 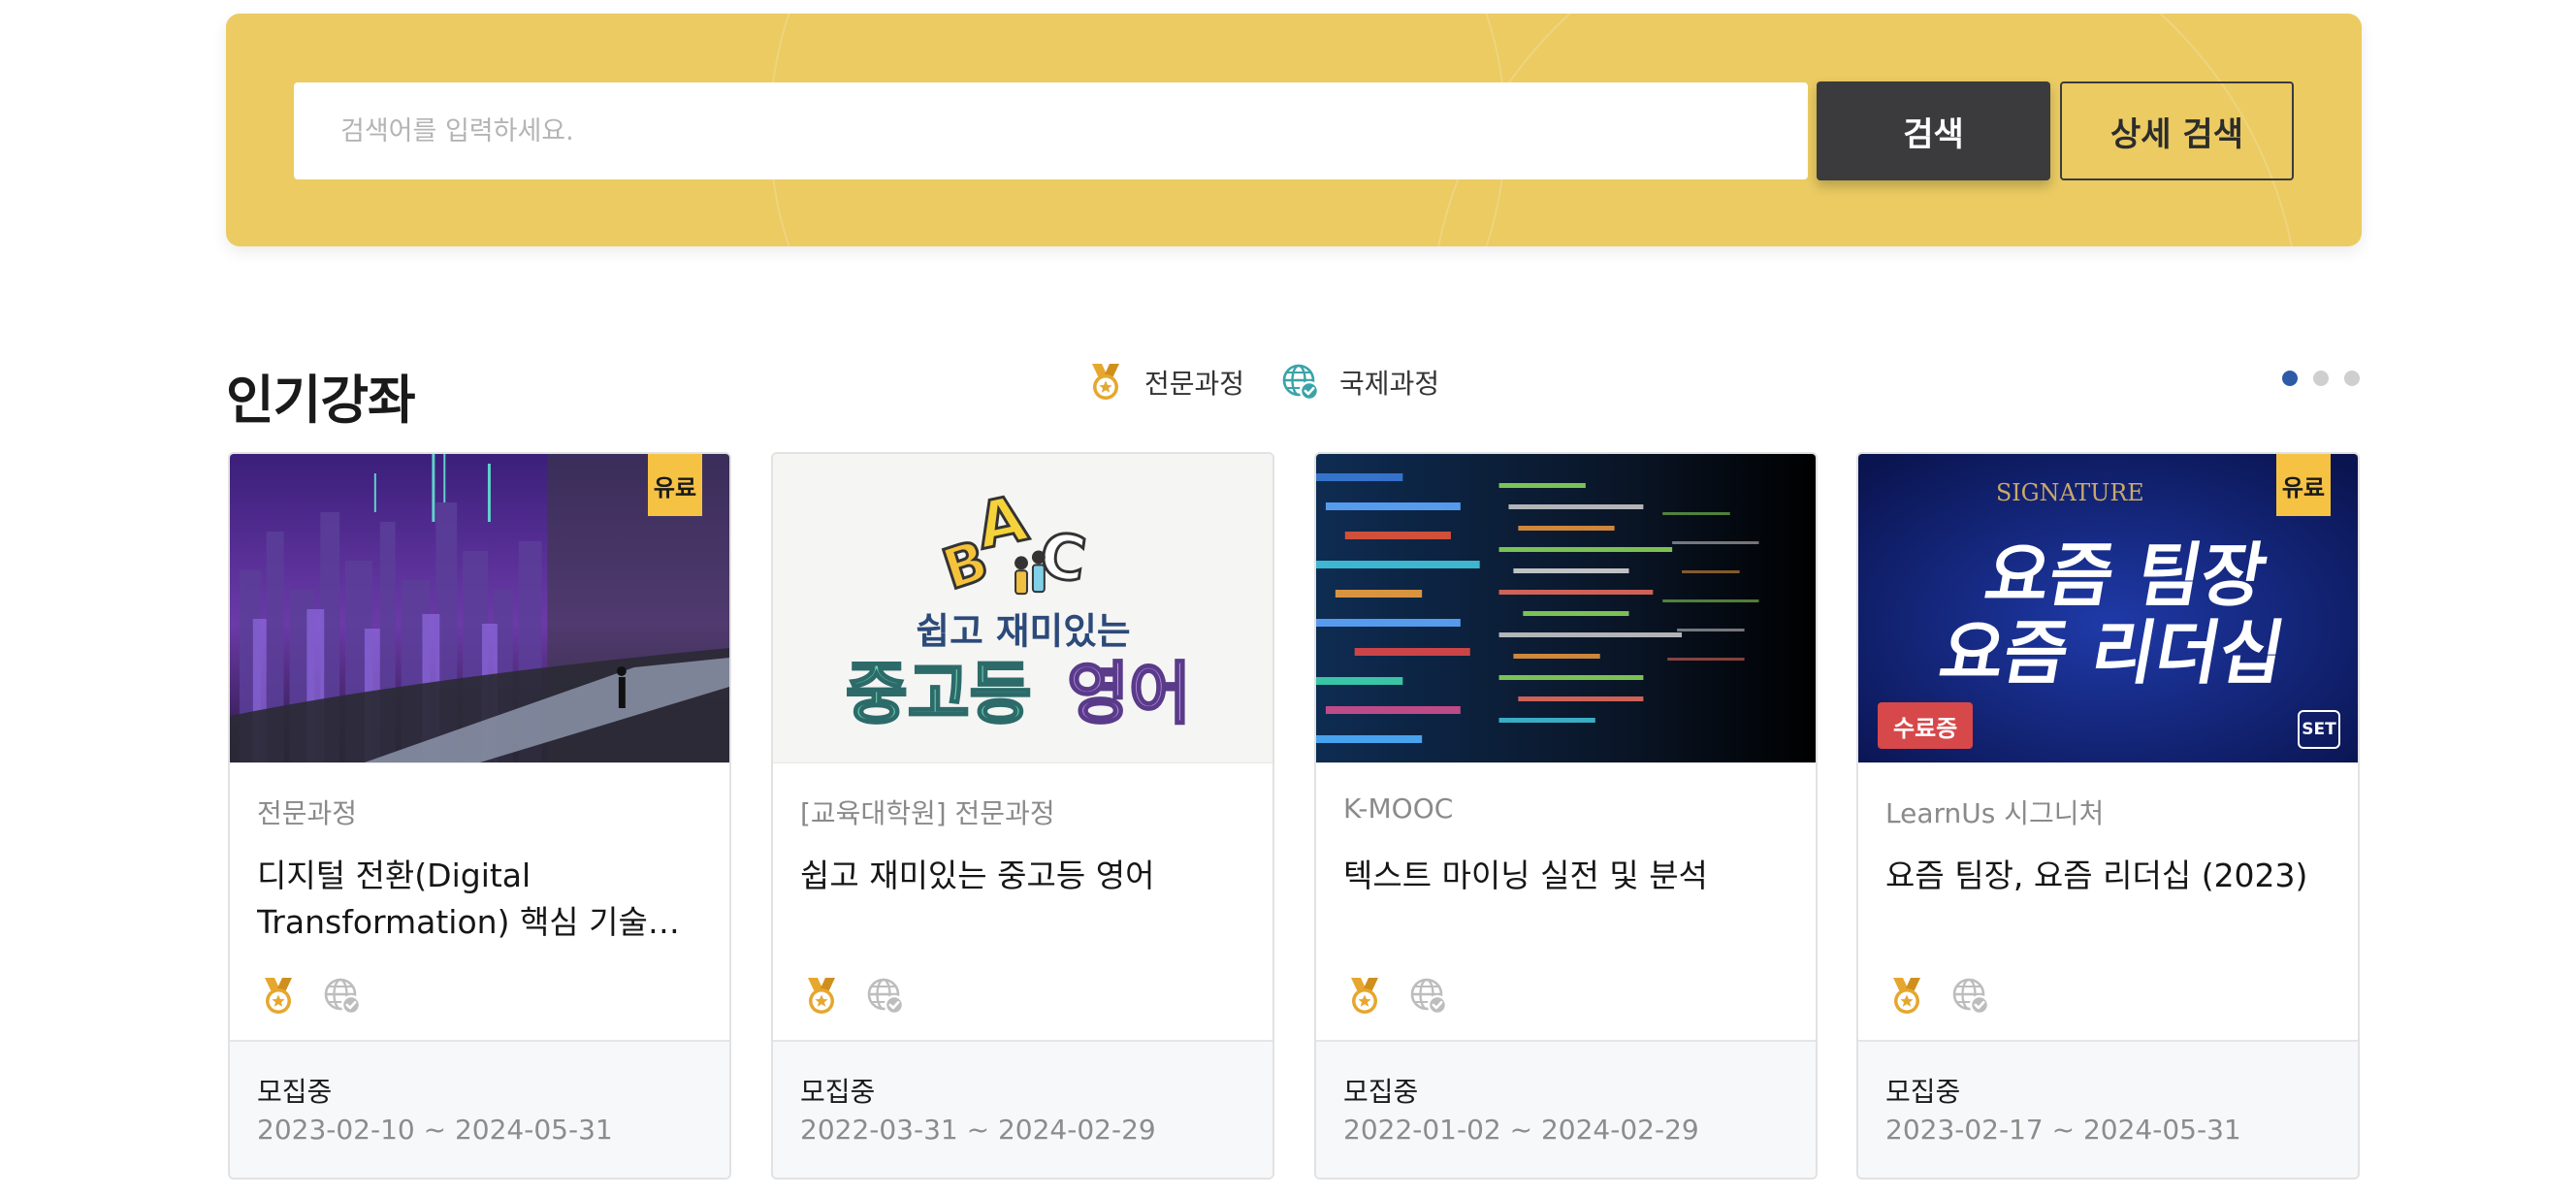 I want to click on enrollment-period: 2022-03-31 ~ 2024-02-29, so click(x=978, y=1130).